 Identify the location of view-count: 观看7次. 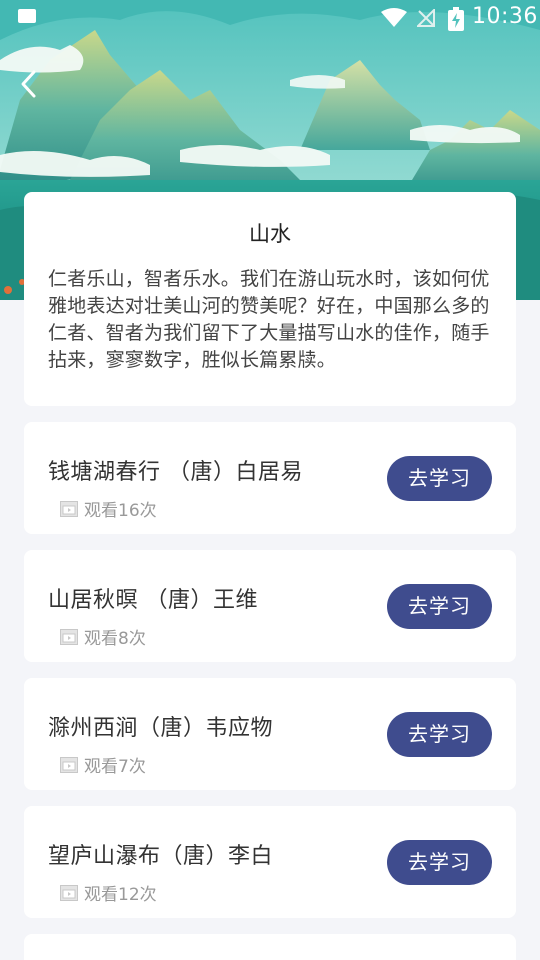
(103, 764).